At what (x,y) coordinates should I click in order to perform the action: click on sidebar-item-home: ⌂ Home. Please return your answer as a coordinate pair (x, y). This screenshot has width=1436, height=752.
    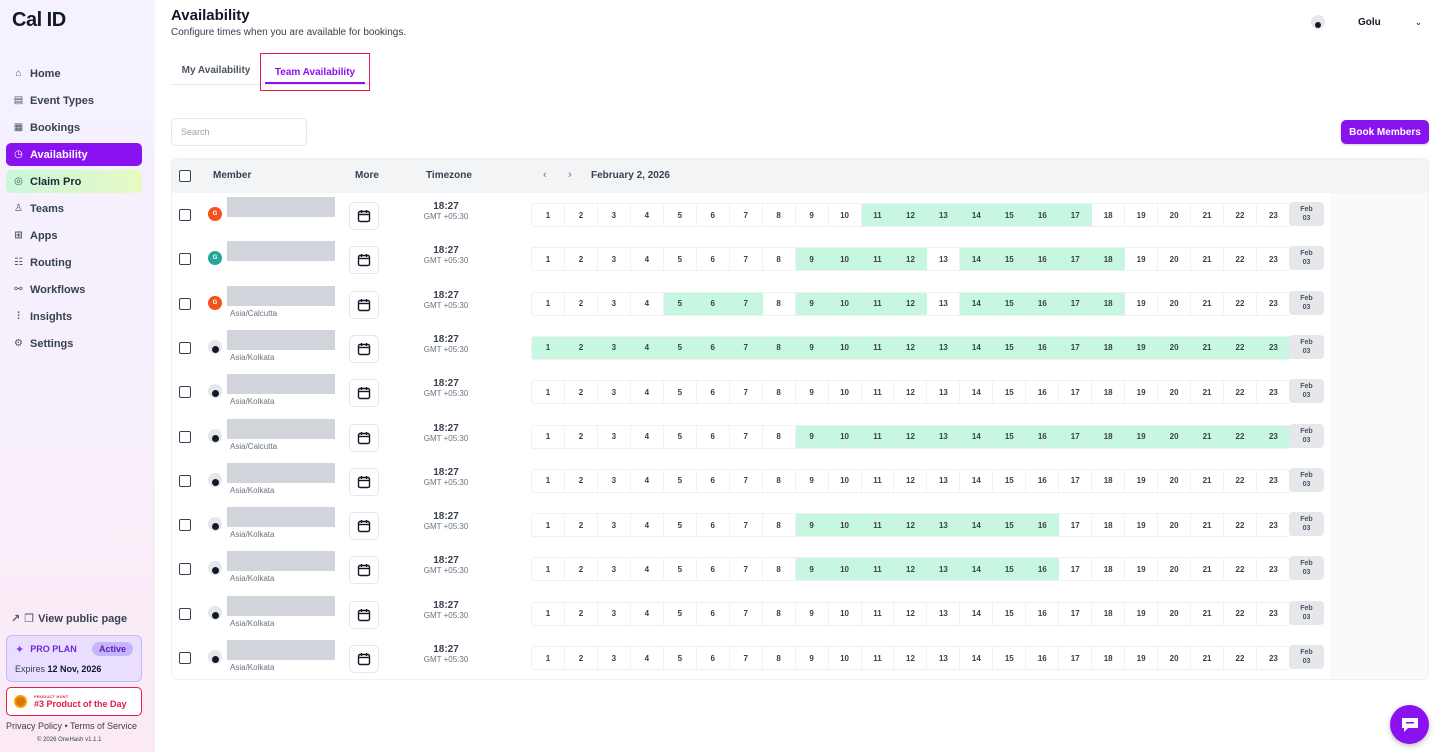
    Looking at the image, I should click on (74, 73).